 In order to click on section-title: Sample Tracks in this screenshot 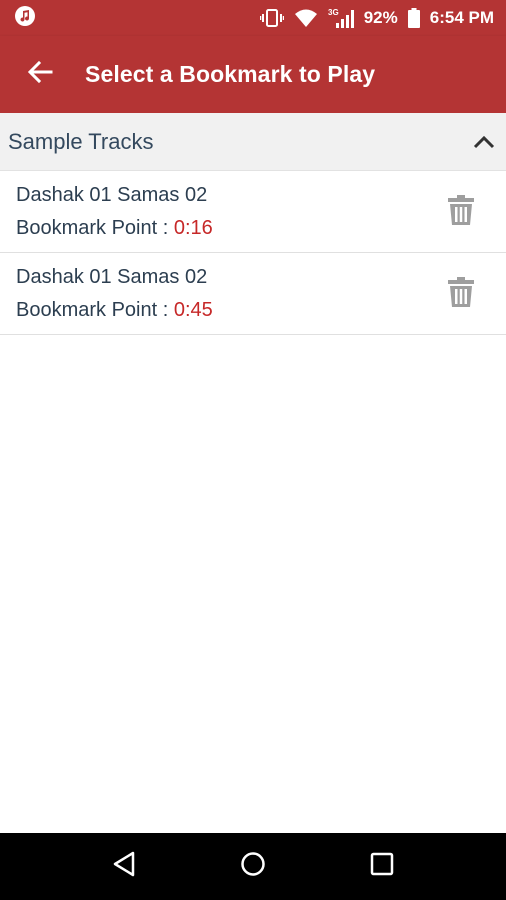, I will do `click(81, 141)`.